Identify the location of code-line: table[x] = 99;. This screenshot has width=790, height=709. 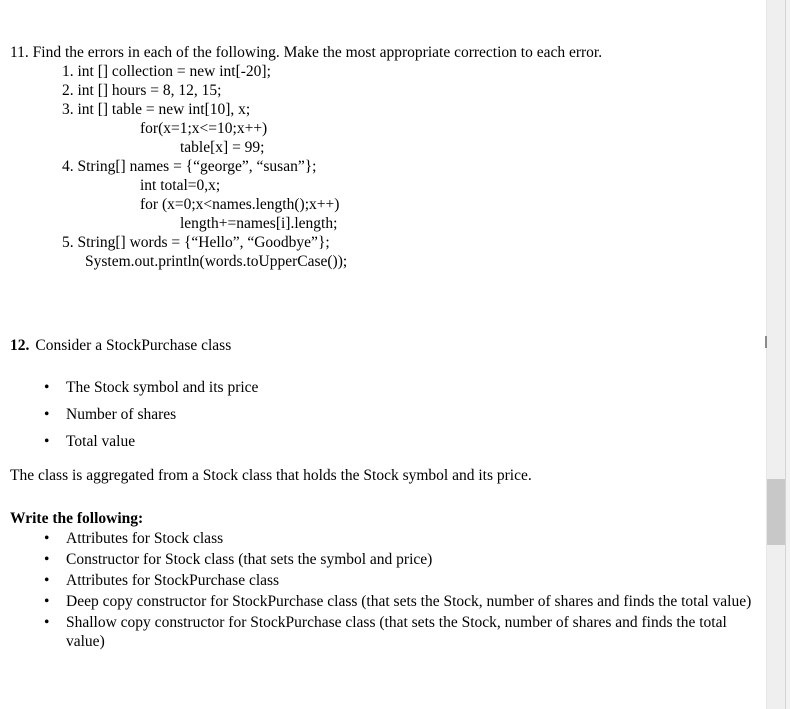
(222, 147).